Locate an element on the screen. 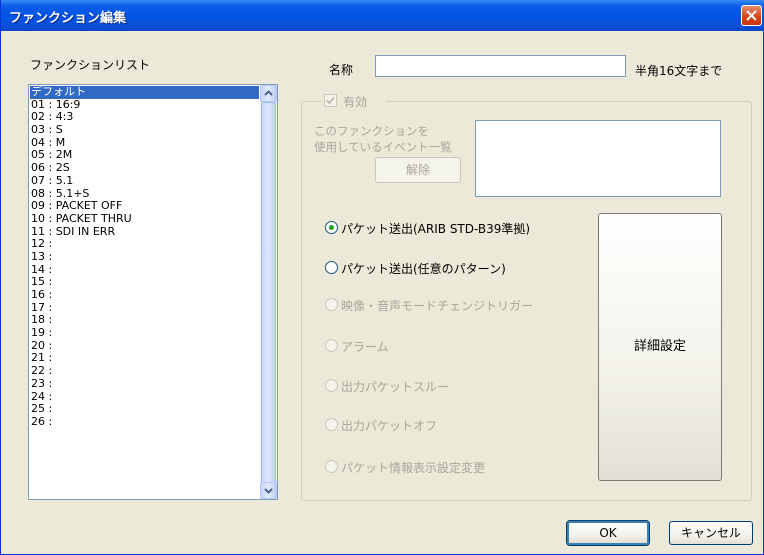  window-title: ファンクション編集 is located at coordinates (68, 18).